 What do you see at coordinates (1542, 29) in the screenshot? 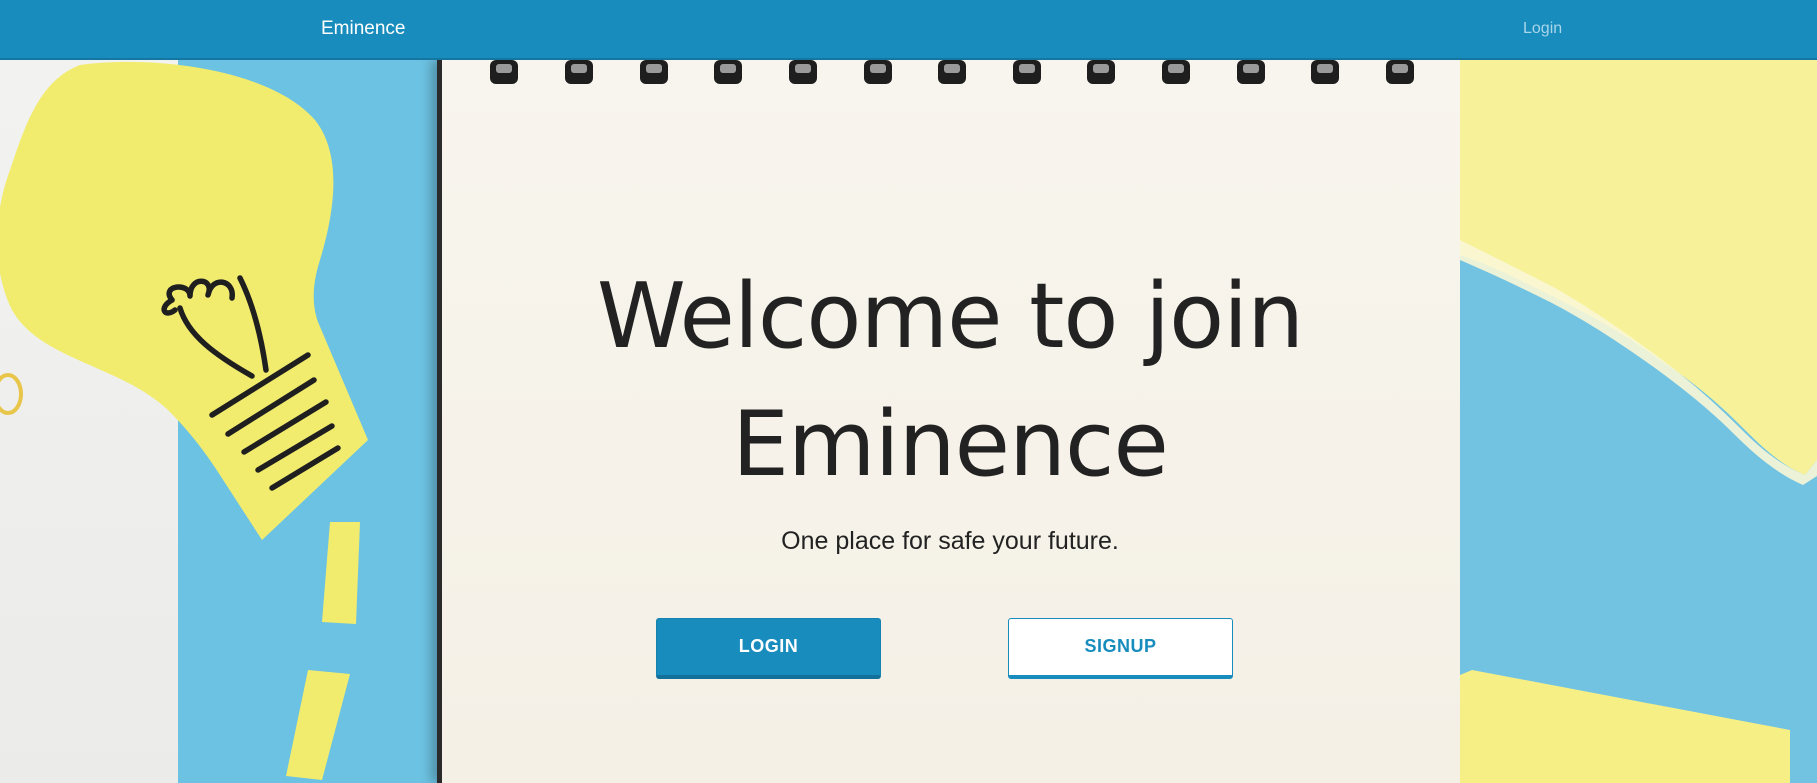
I see `nav-login-link: Login` at bounding box center [1542, 29].